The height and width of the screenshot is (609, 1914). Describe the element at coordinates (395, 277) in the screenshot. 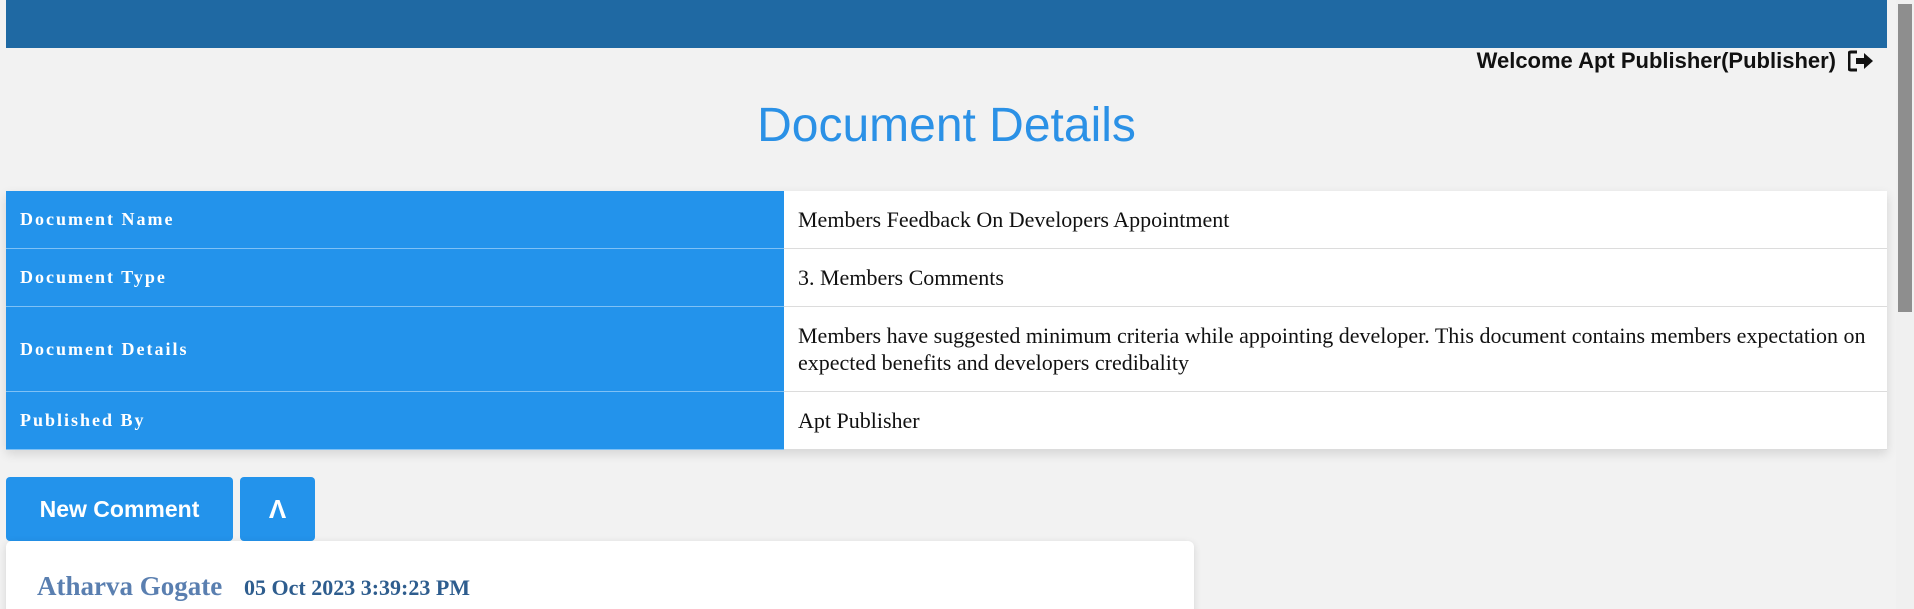

I see `row-label: Document Type` at that location.